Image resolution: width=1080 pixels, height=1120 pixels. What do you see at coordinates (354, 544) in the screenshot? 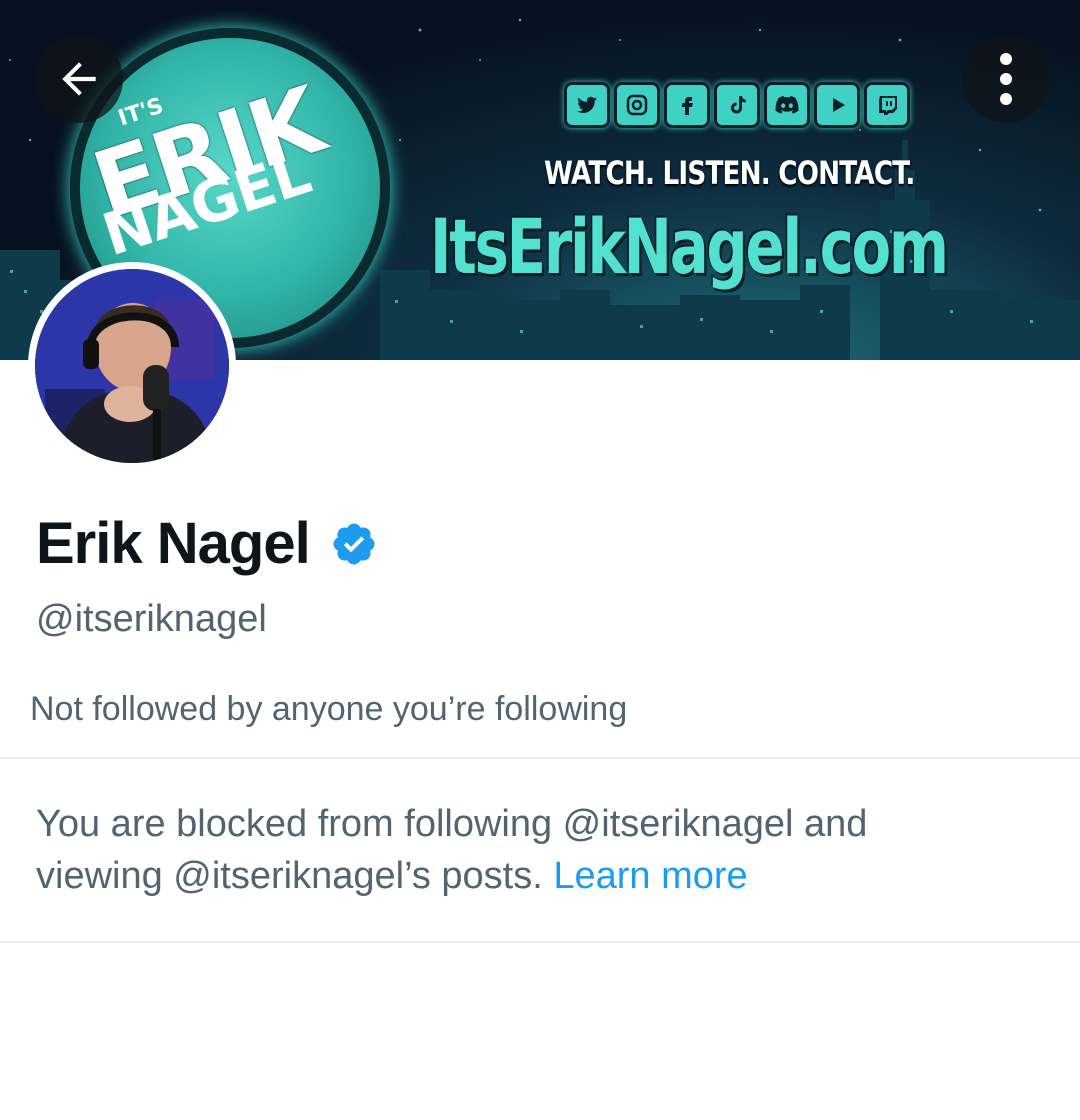
I see `verified-badge-icon` at bounding box center [354, 544].